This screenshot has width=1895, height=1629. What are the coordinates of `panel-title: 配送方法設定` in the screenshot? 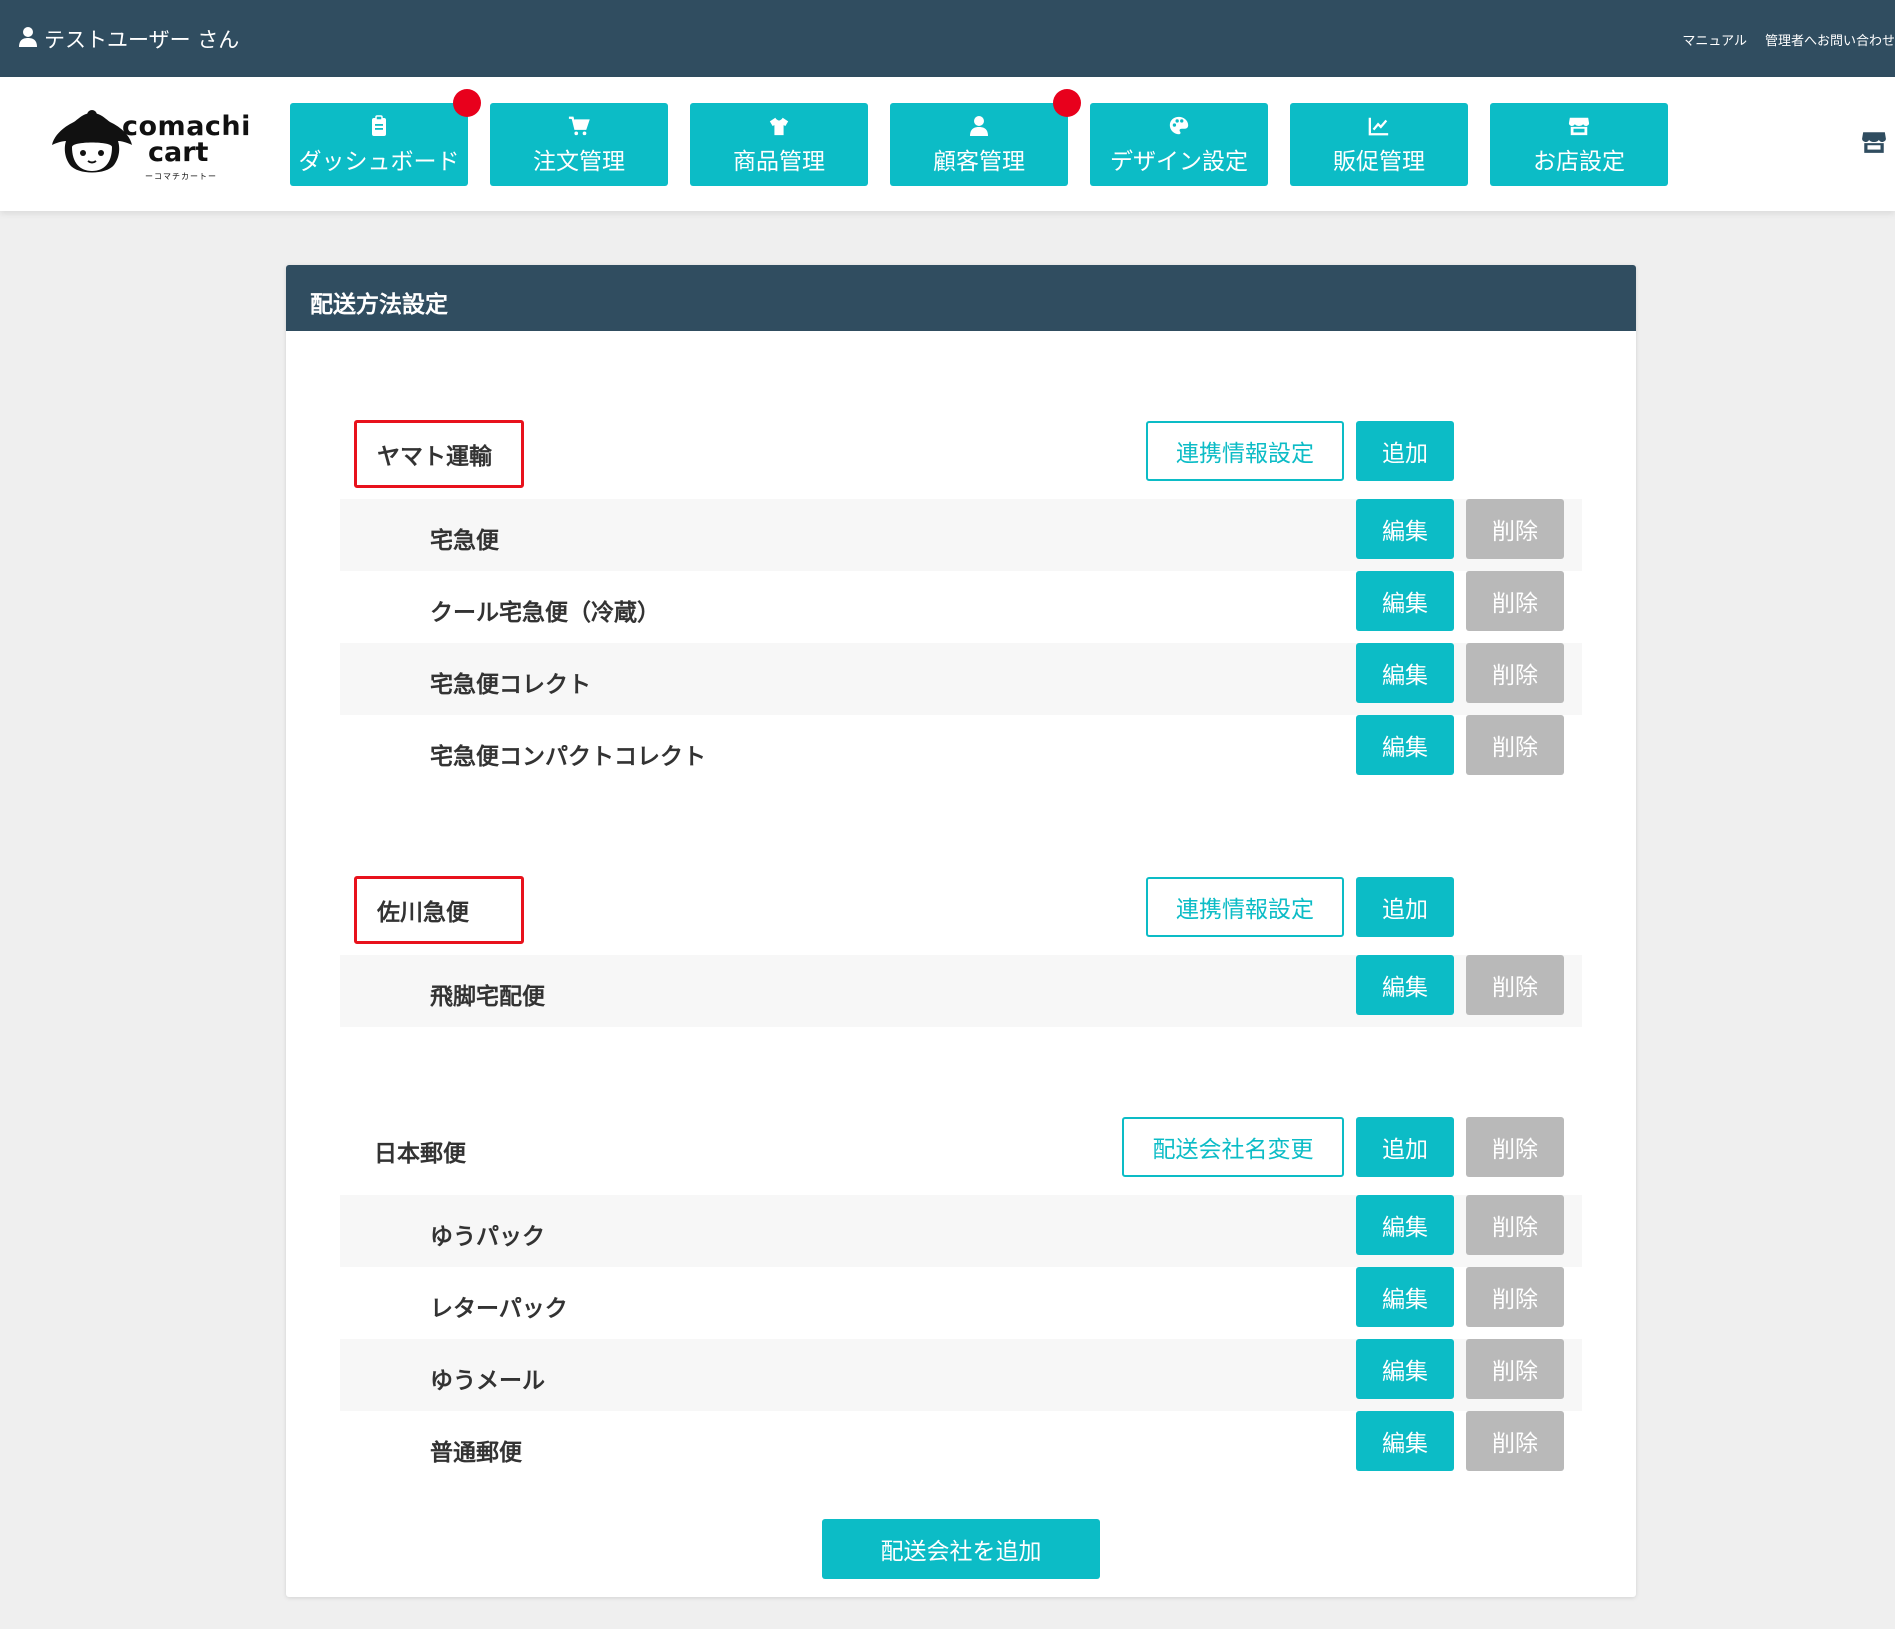 It's located at (379, 305).